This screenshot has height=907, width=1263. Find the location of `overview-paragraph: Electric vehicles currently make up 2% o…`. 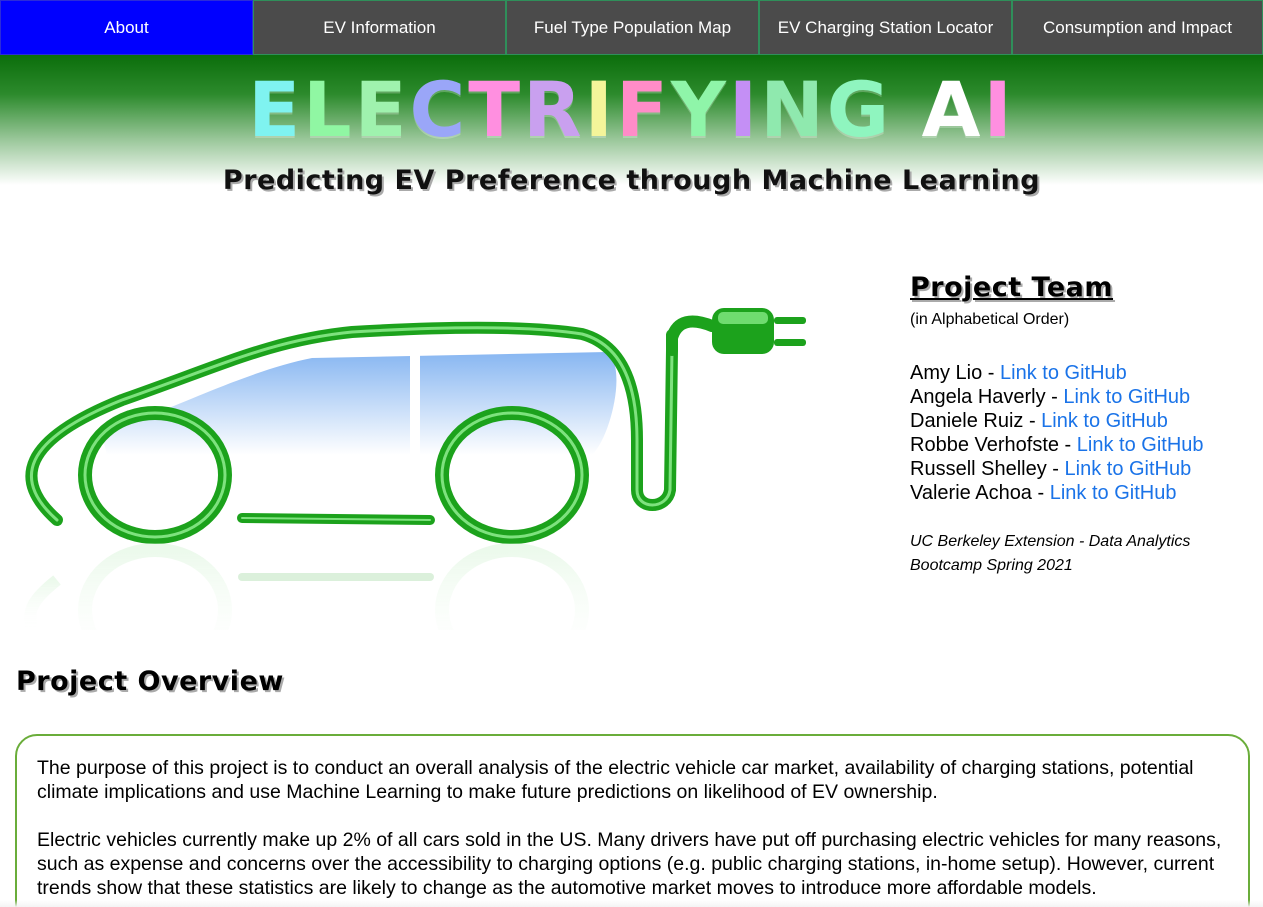

overview-paragraph: Electric vehicles currently make up 2% o… is located at coordinates (629, 864).